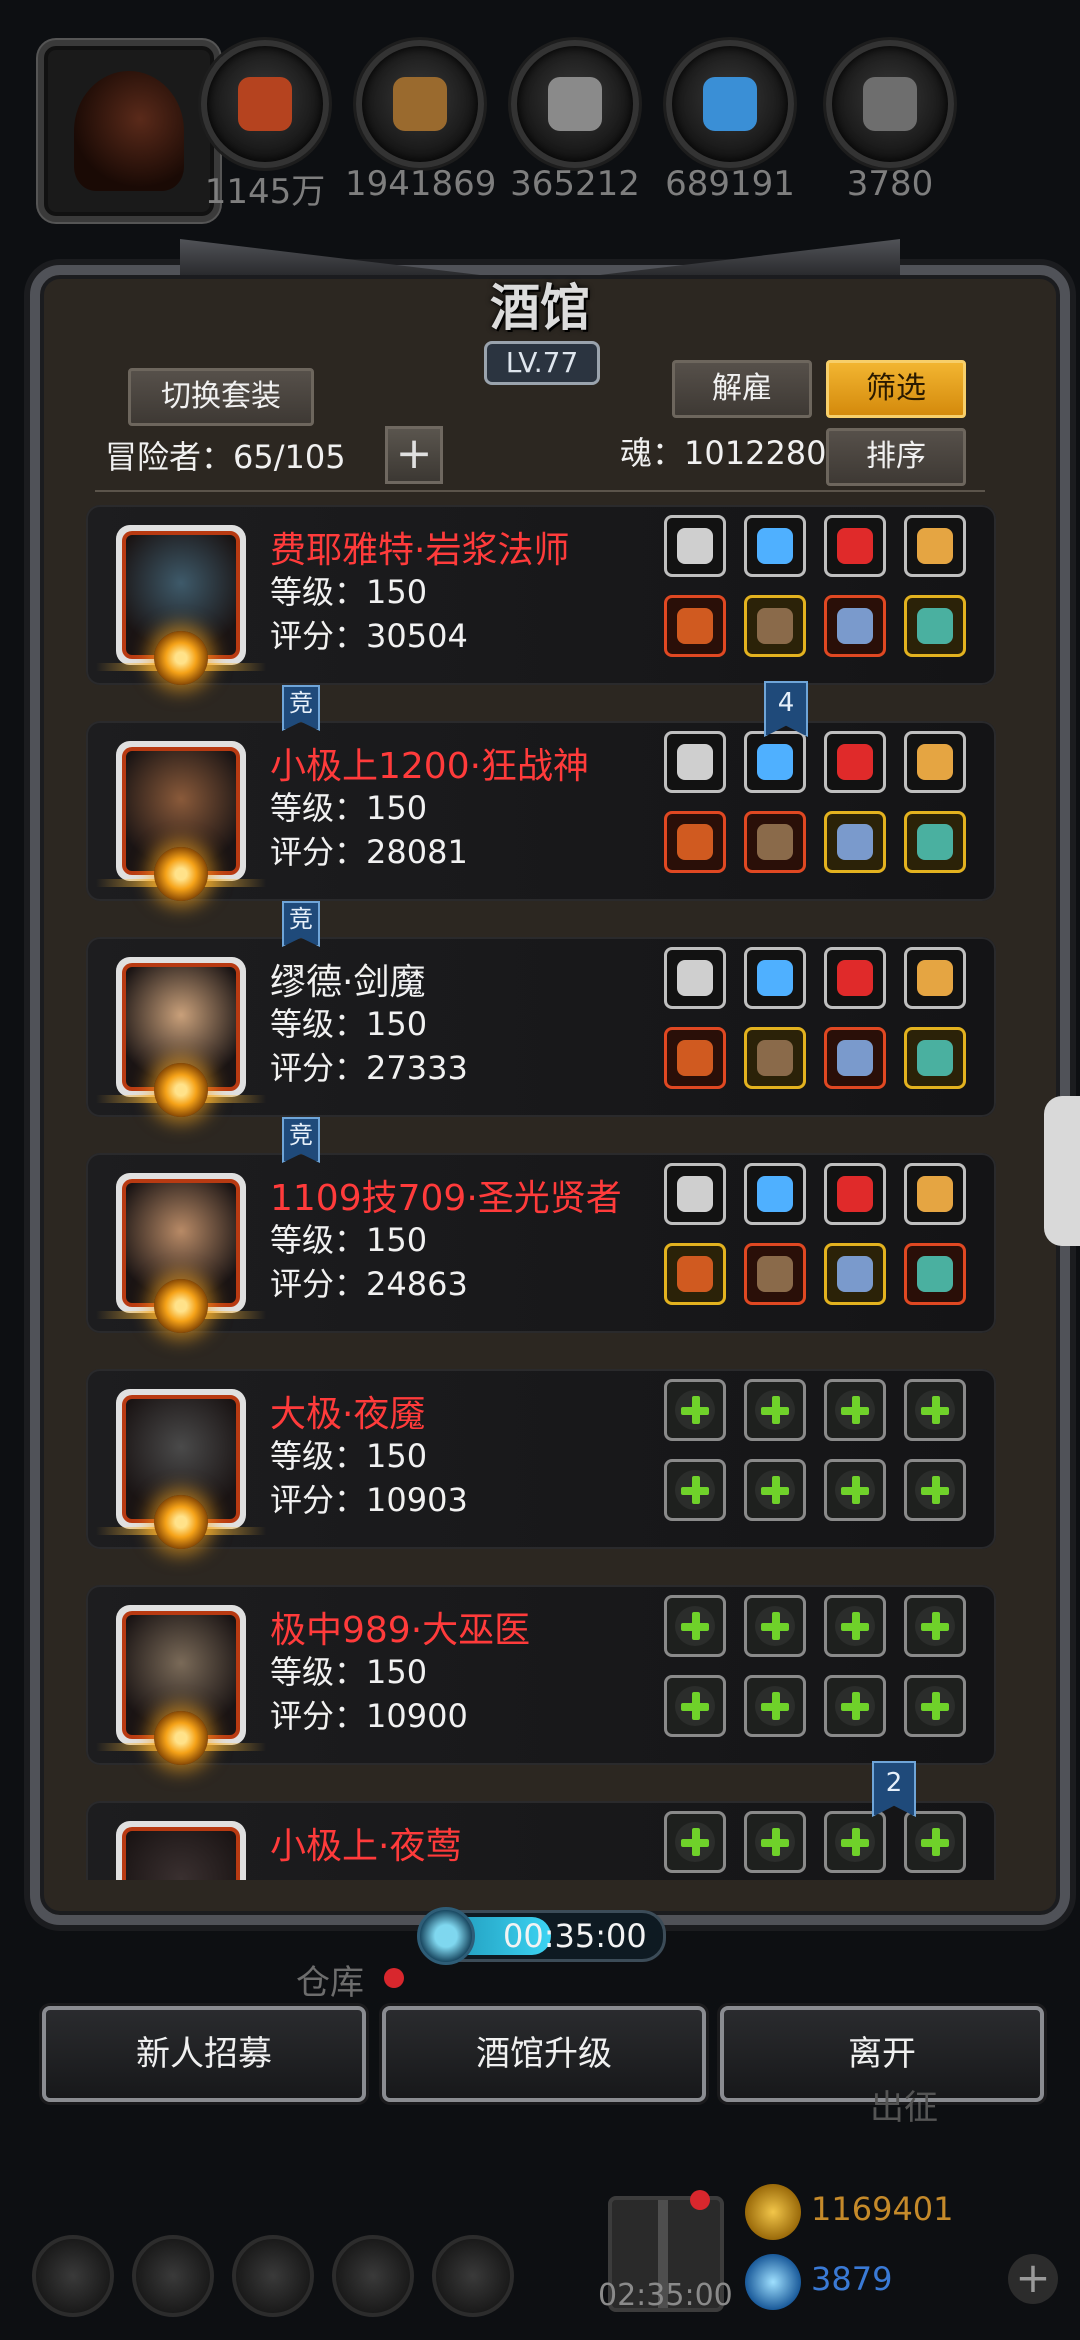  What do you see at coordinates (348, 982) in the screenshot?
I see `hero-name: 缪德·剑魔` at bounding box center [348, 982].